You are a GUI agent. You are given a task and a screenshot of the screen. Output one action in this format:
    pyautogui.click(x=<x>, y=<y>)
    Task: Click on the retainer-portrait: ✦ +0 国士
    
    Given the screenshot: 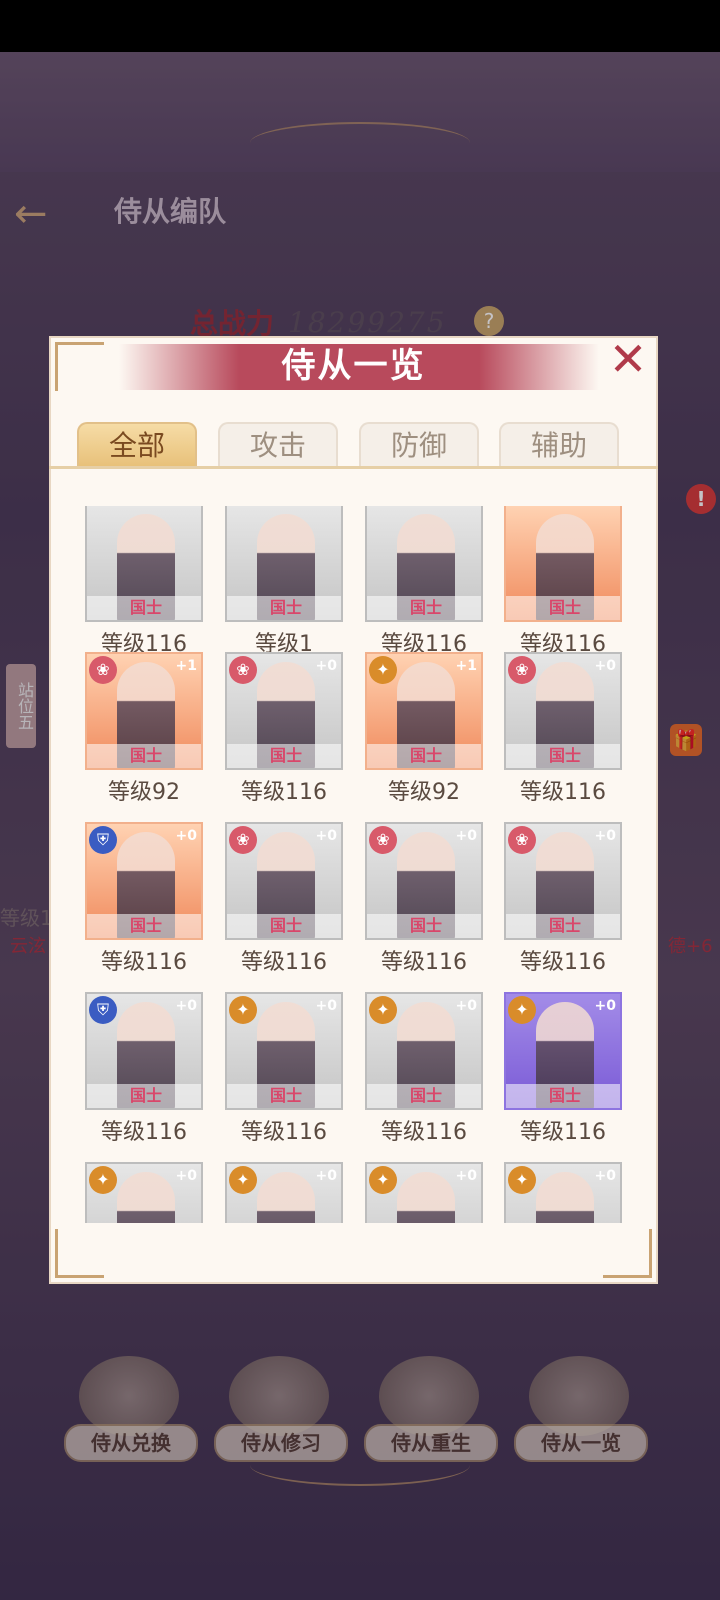 What is the action you would take?
    pyautogui.click(x=563, y=1051)
    